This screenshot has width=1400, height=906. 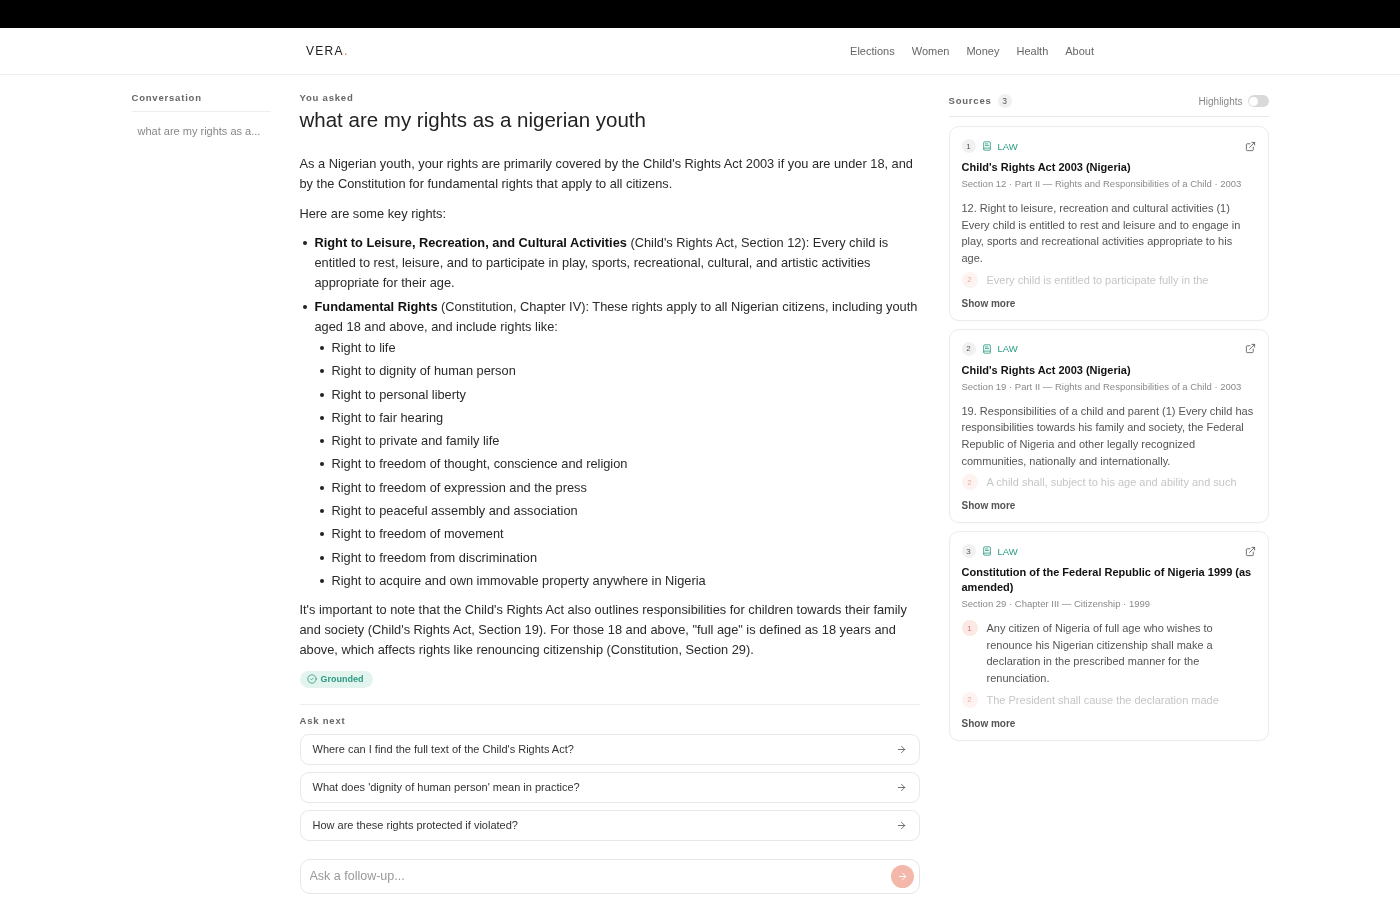 What do you see at coordinates (1108, 436) in the screenshot?
I see `passage-text: 19. Responsibilities of a child and parent (1) Every child has responsibilities towards his family and society, the Federal Republic of Nigeria and other legally recognized communities, nationally and internationally.` at bounding box center [1108, 436].